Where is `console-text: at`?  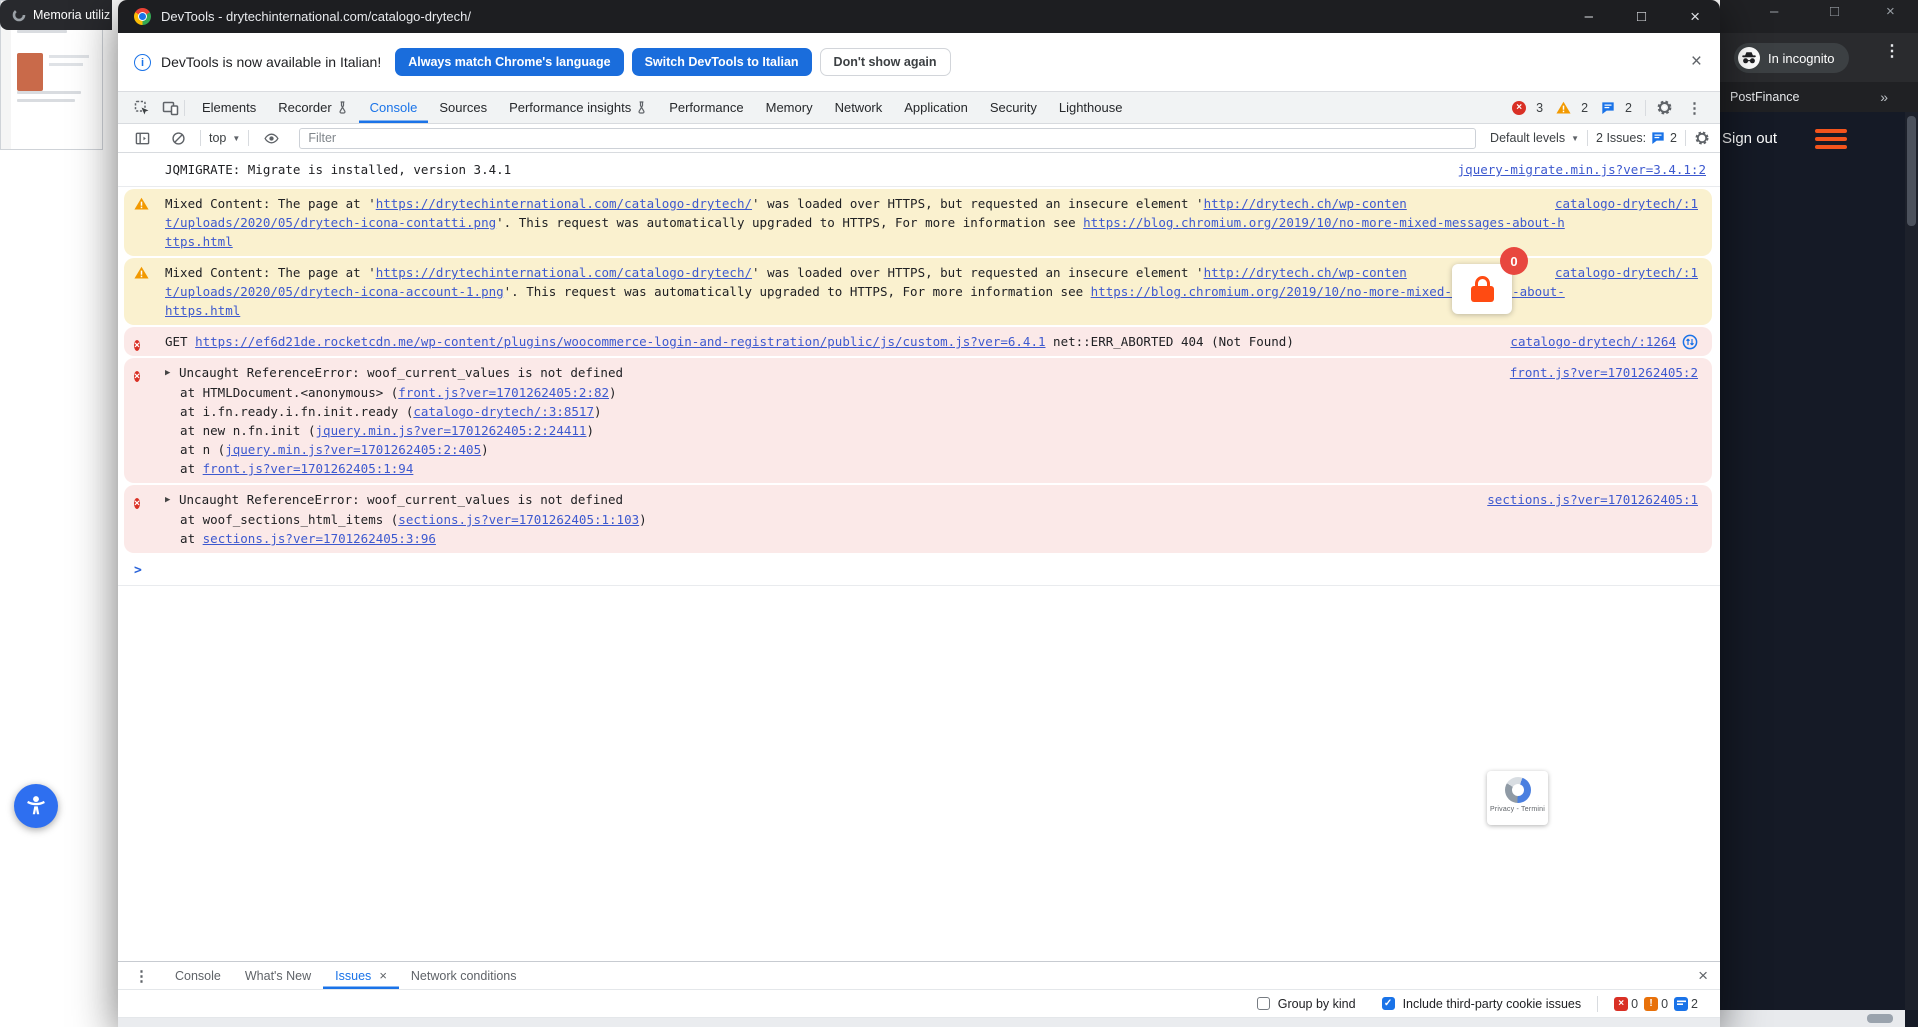 console-text: at is located at coordinates (184, 468).